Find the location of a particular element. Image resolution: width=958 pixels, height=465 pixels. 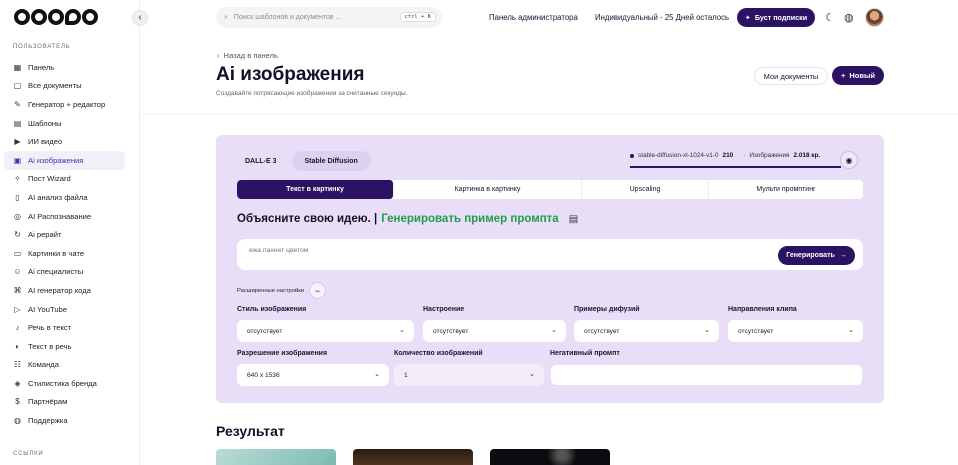

style-select: отсутствует ⌄ is located at coordinates (325, 331).